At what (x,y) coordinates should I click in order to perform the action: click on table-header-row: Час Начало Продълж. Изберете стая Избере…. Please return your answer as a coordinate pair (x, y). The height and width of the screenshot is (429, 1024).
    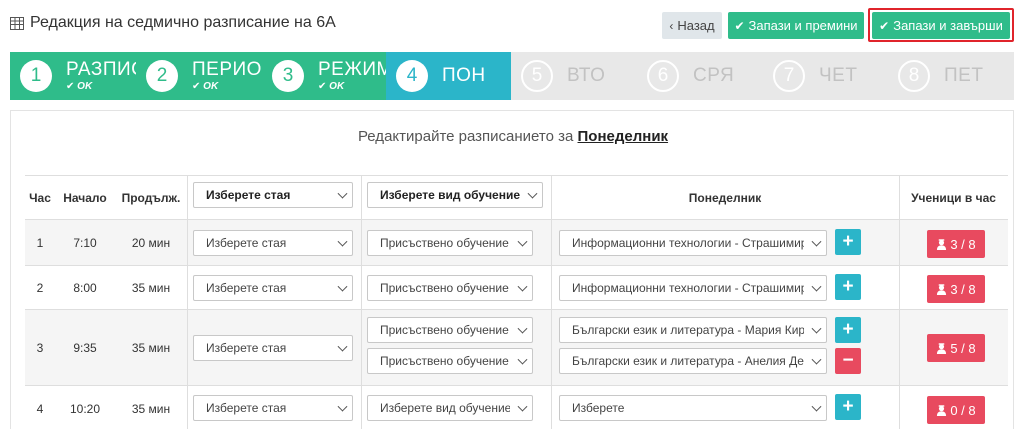
    Looking at the image, I should click on (516, 197).